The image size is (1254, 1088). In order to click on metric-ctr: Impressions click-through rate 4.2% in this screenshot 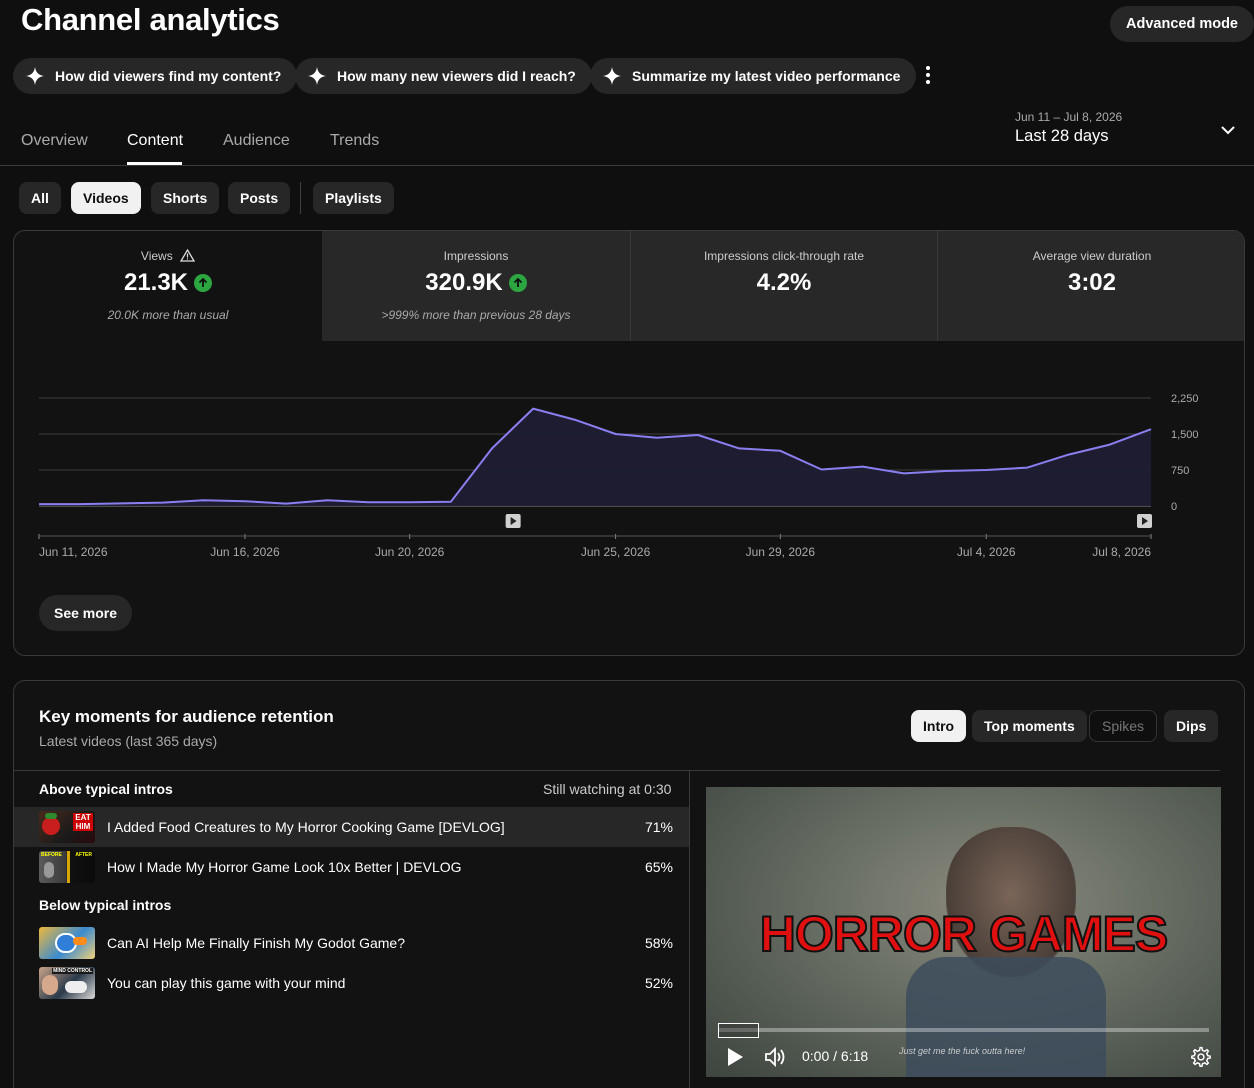, I will do `click(784, 286)`.